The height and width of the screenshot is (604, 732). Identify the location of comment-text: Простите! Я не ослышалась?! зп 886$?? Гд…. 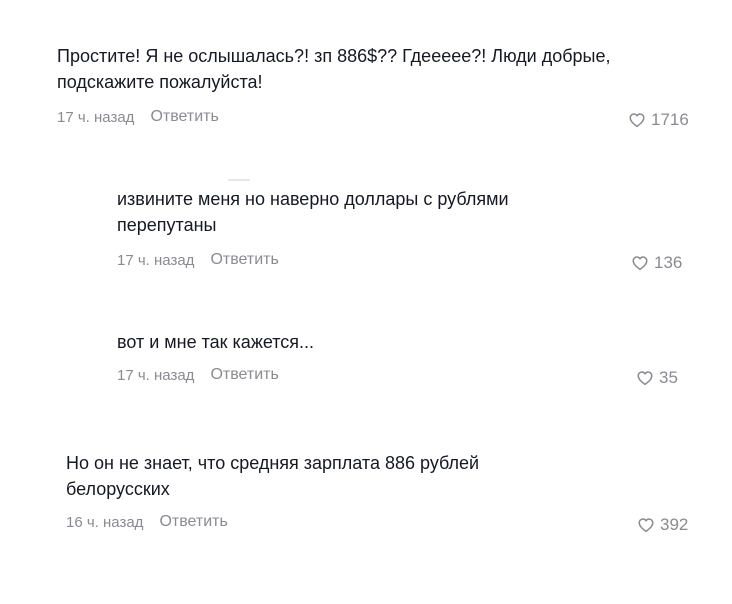
(334, 69).